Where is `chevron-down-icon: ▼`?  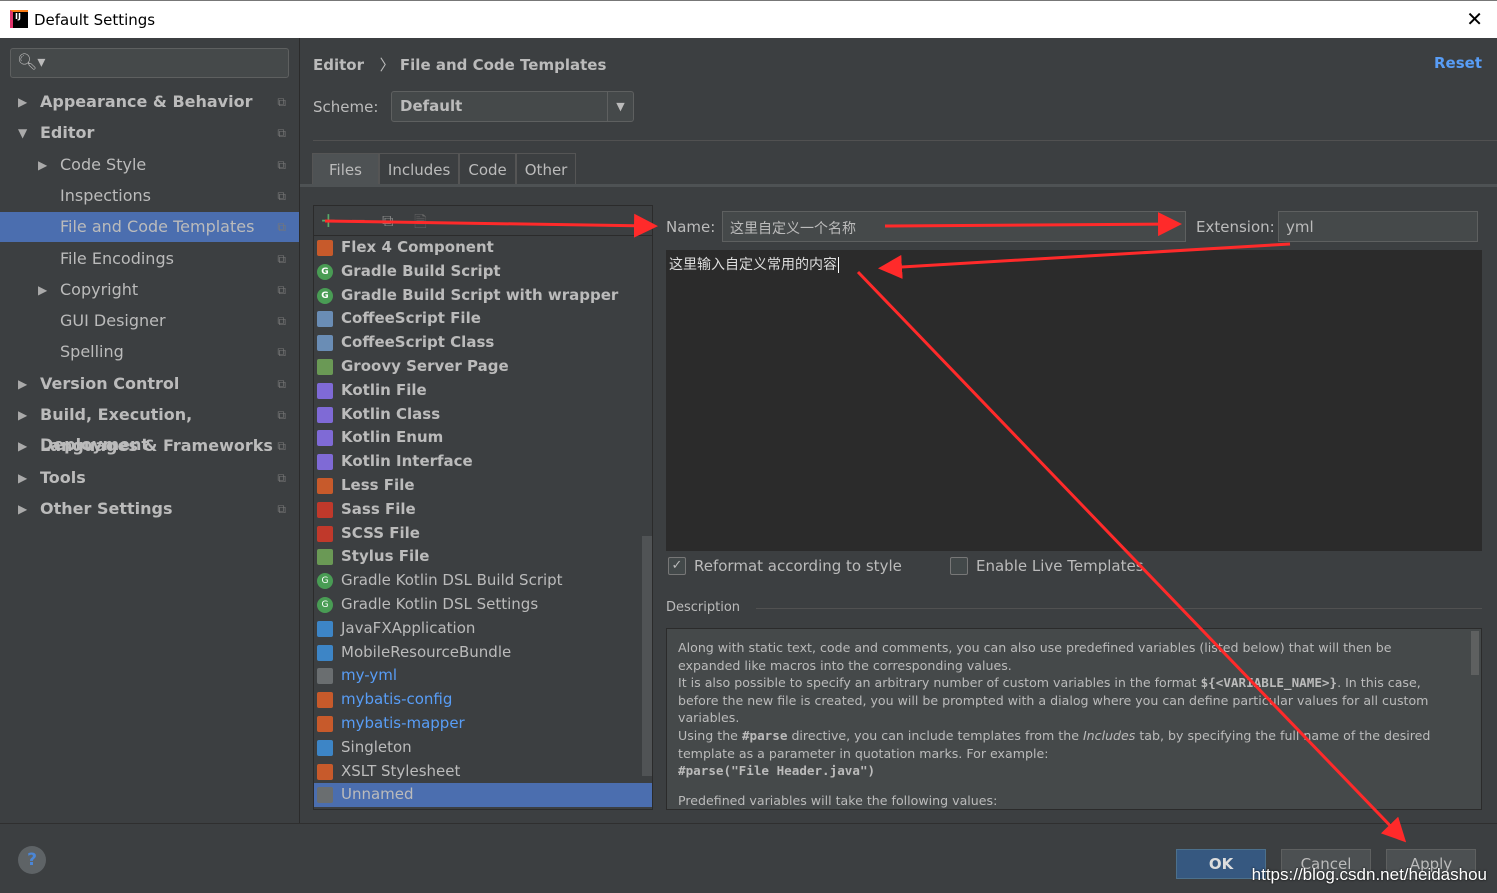
chevron-down-icon: ▼ is located at coordinates (22, 133).